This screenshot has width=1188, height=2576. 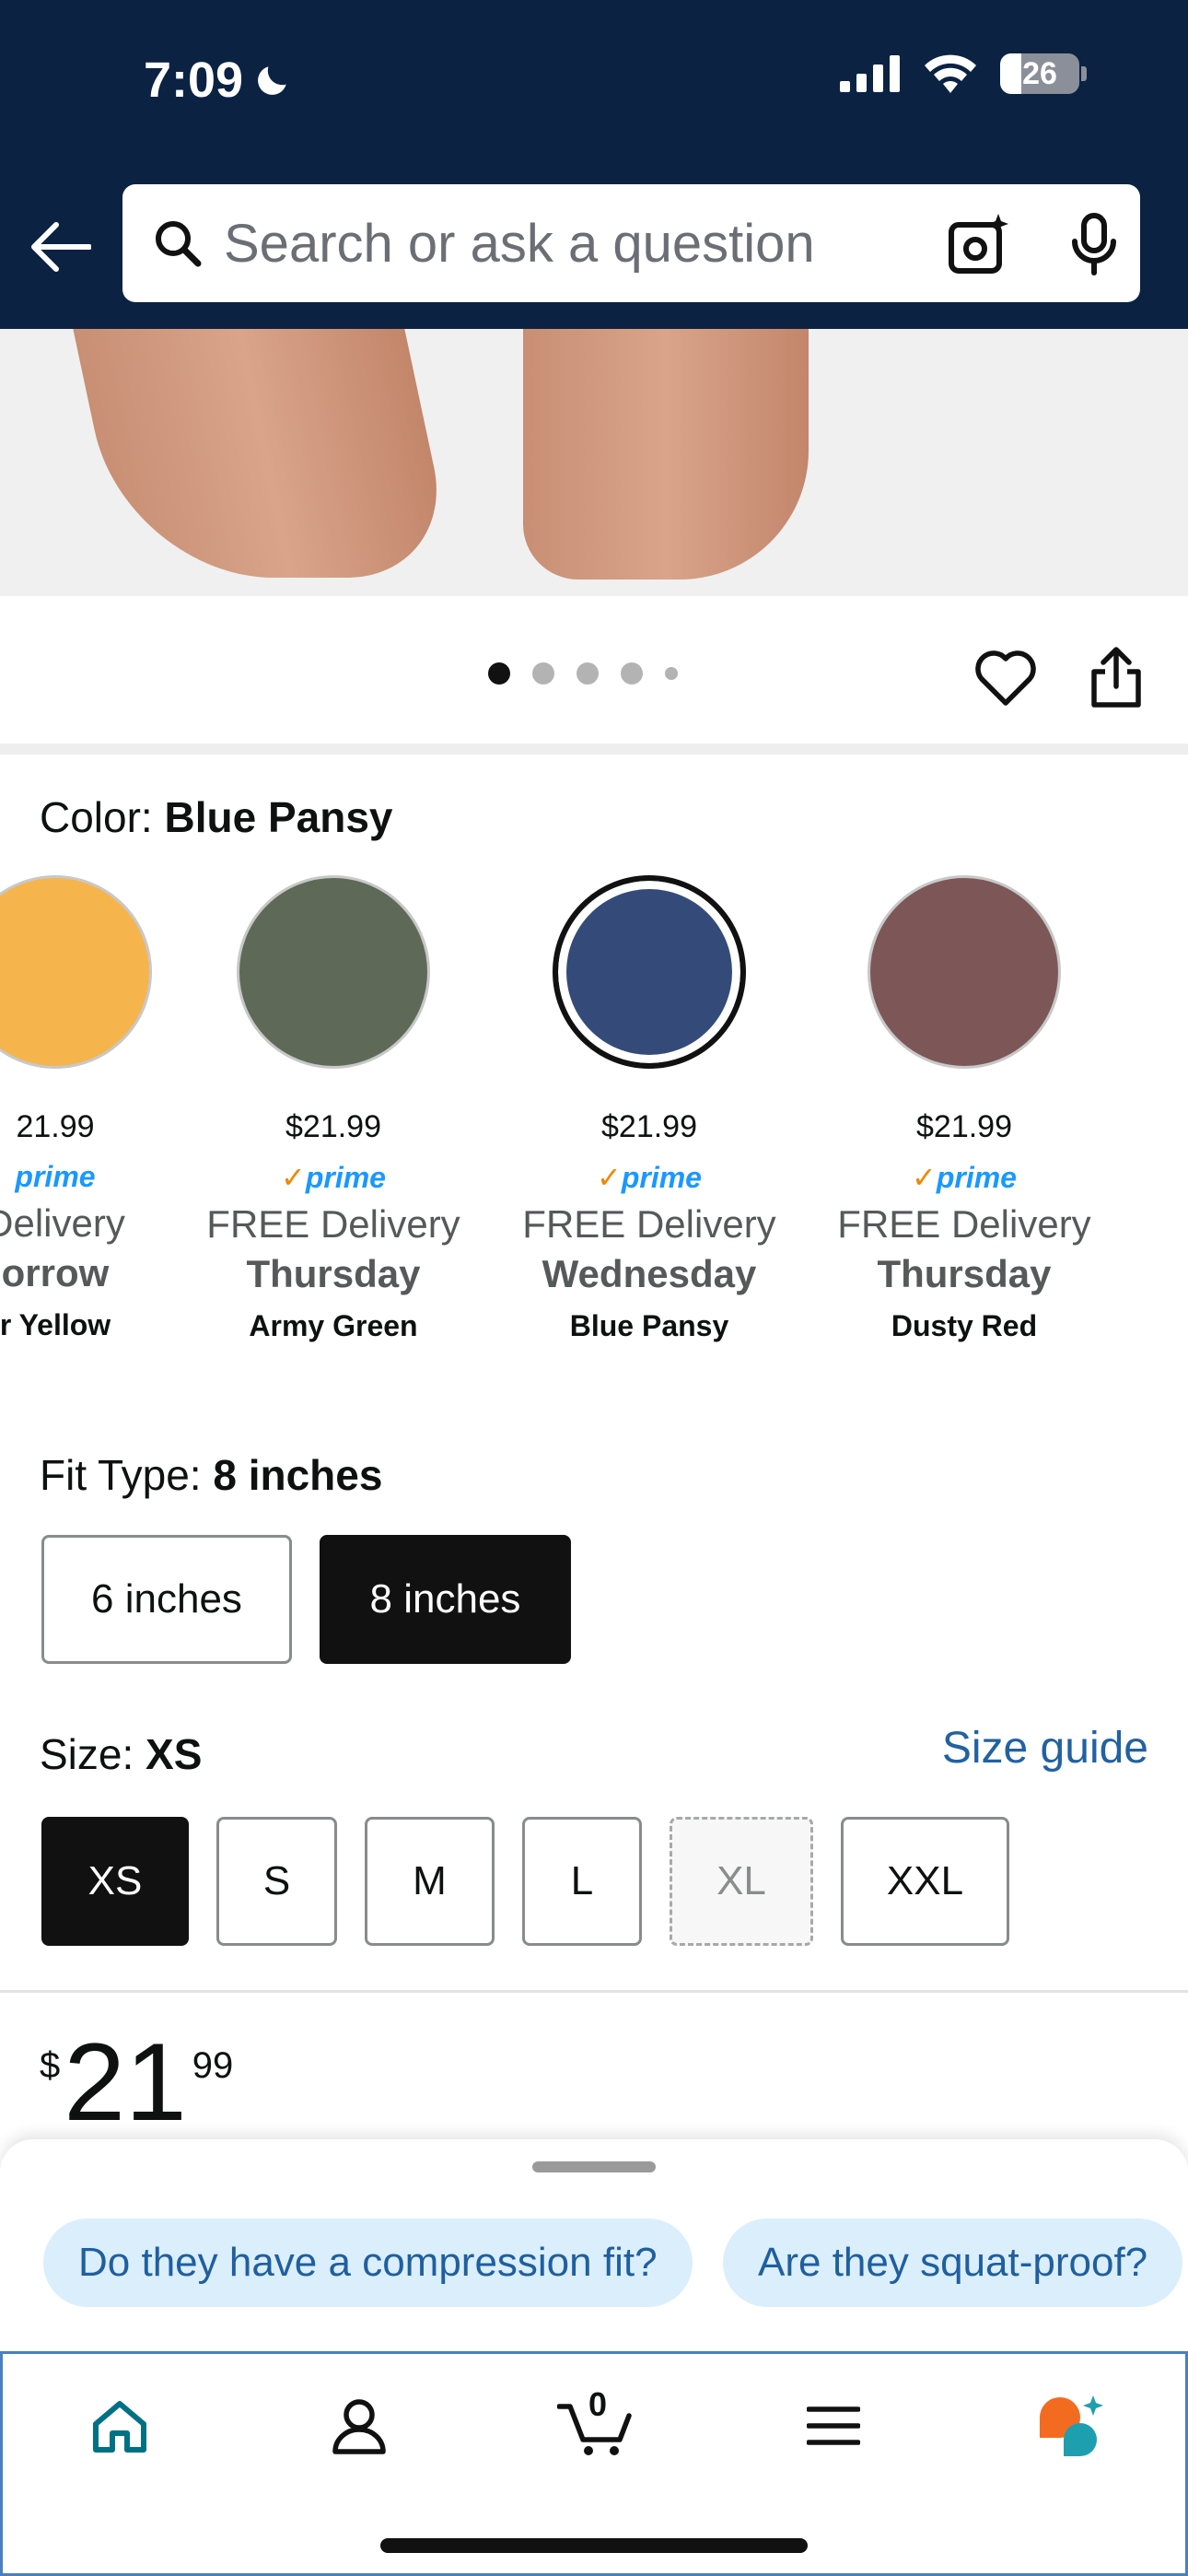 I want to click on status-icons: 26, so click(x=964, y=73).